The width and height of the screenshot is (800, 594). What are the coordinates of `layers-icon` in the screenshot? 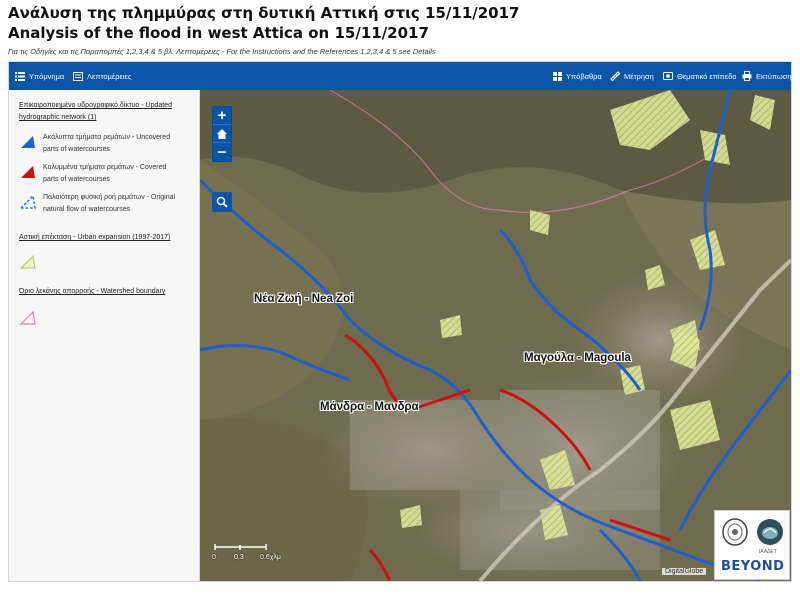 It's located at (668, 76).